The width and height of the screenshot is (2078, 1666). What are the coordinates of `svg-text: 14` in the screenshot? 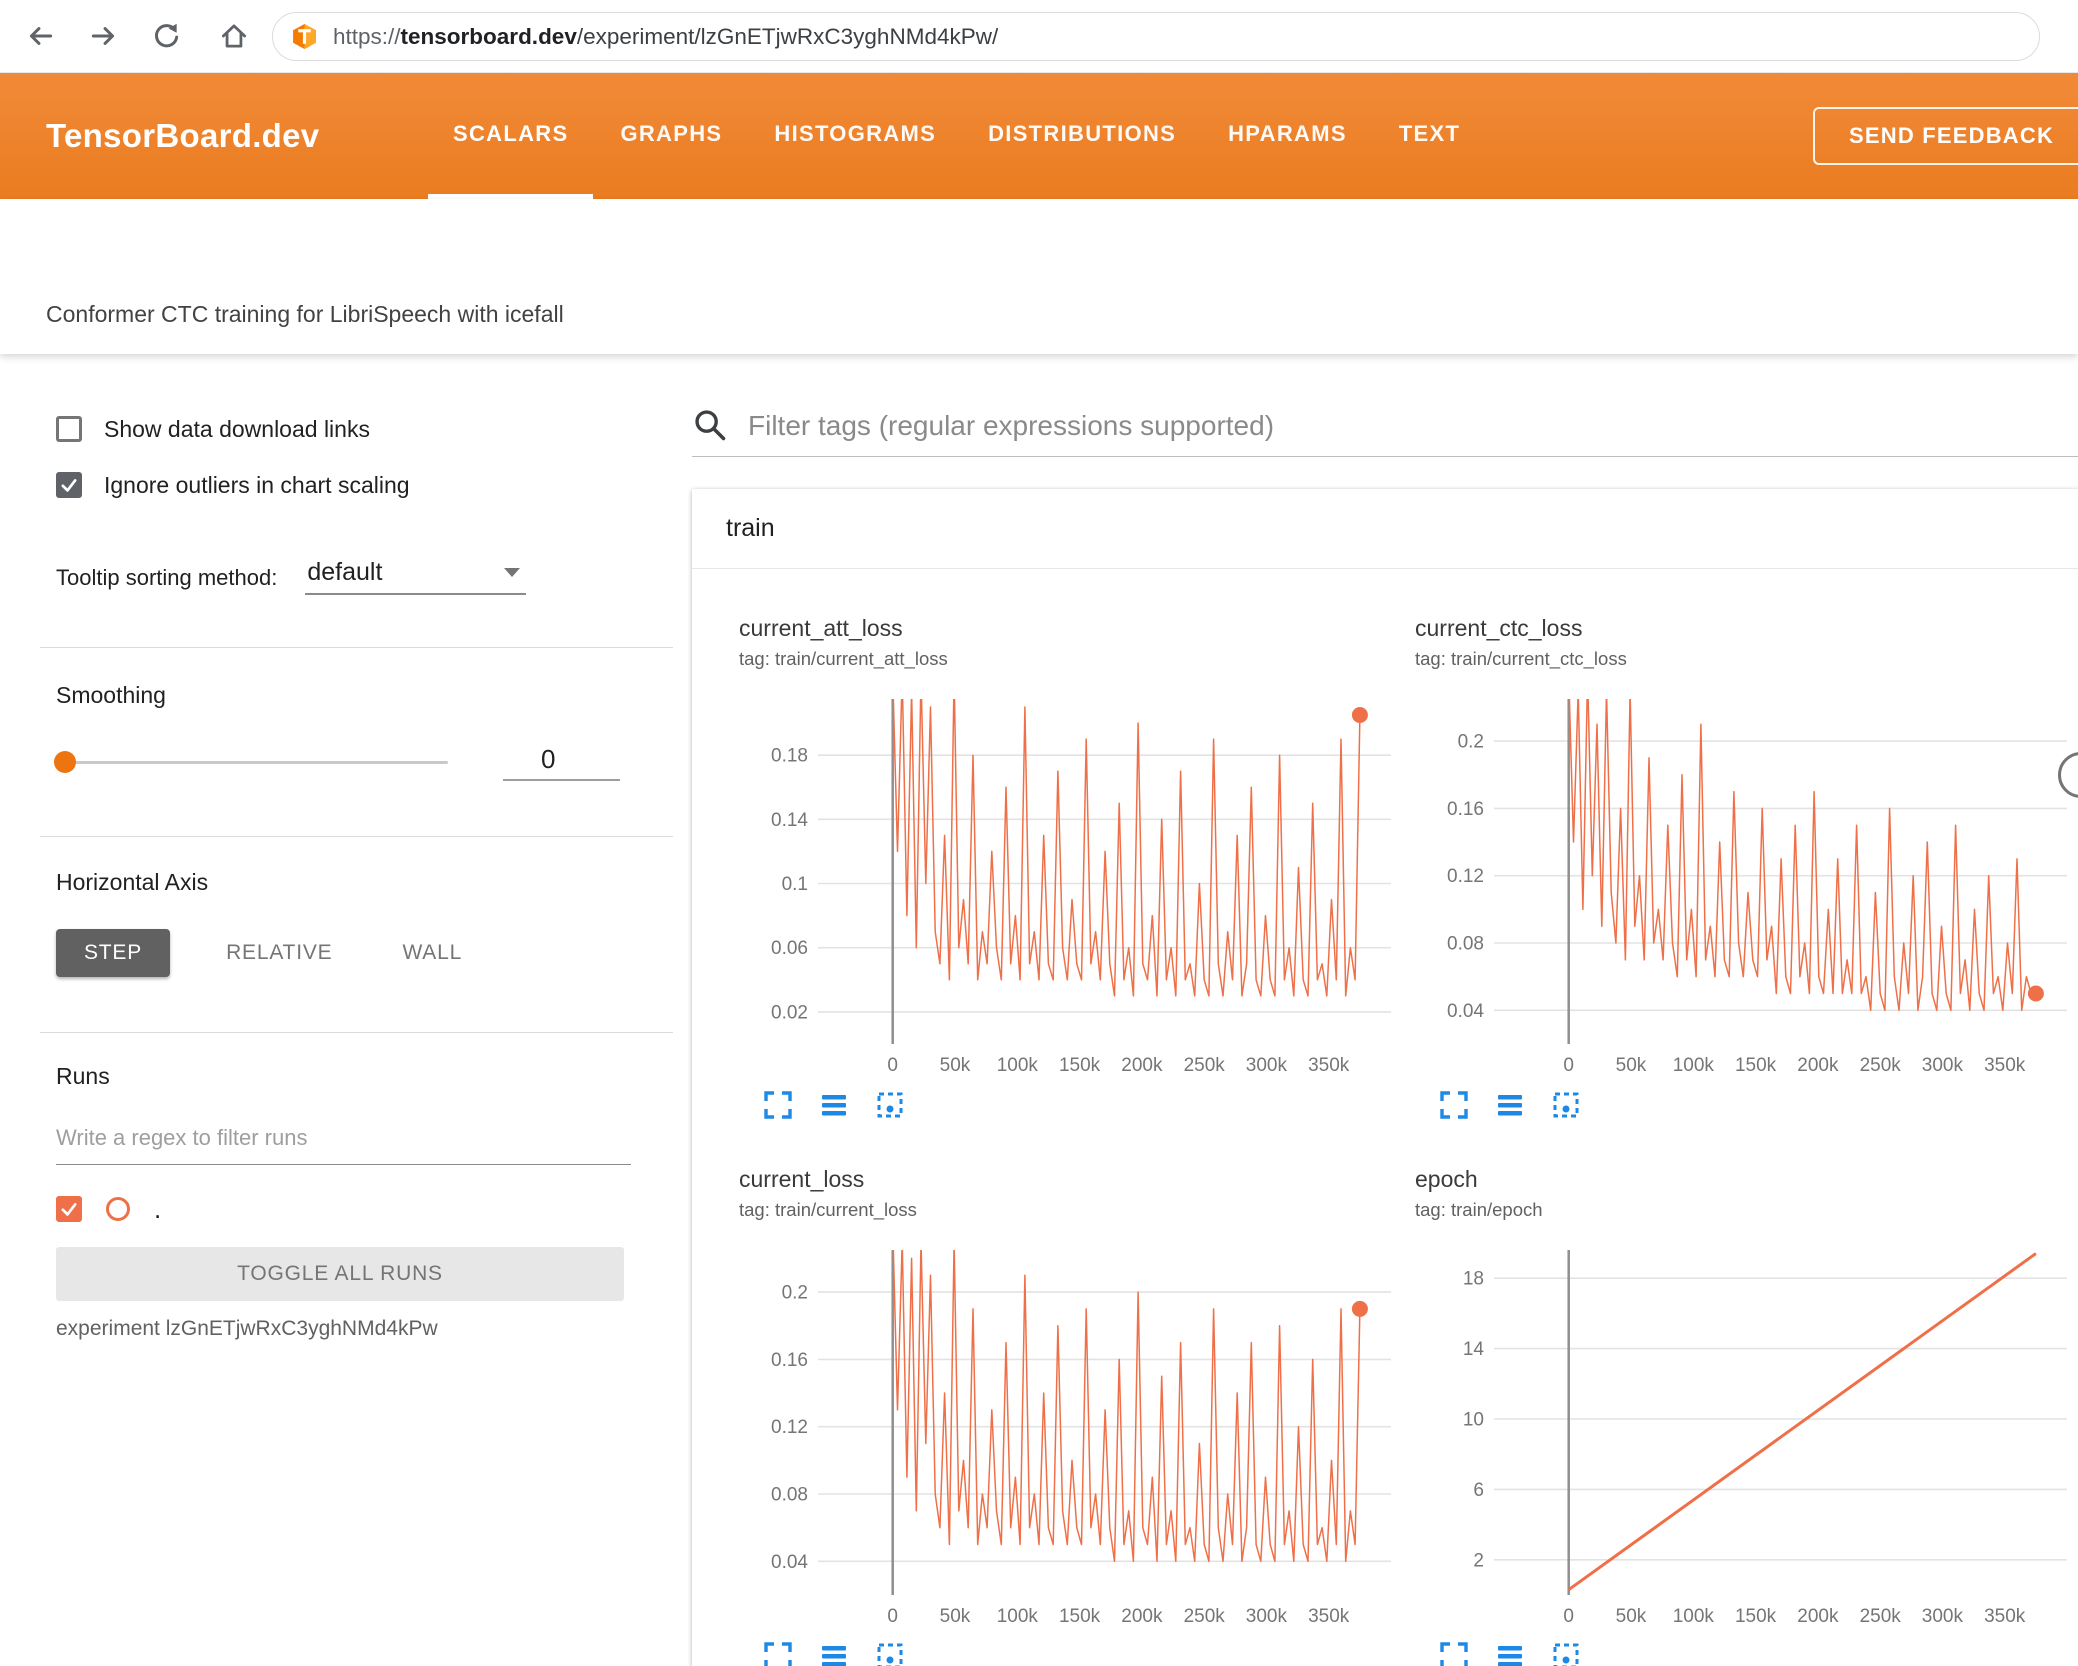 It's located at (1474, 1349).